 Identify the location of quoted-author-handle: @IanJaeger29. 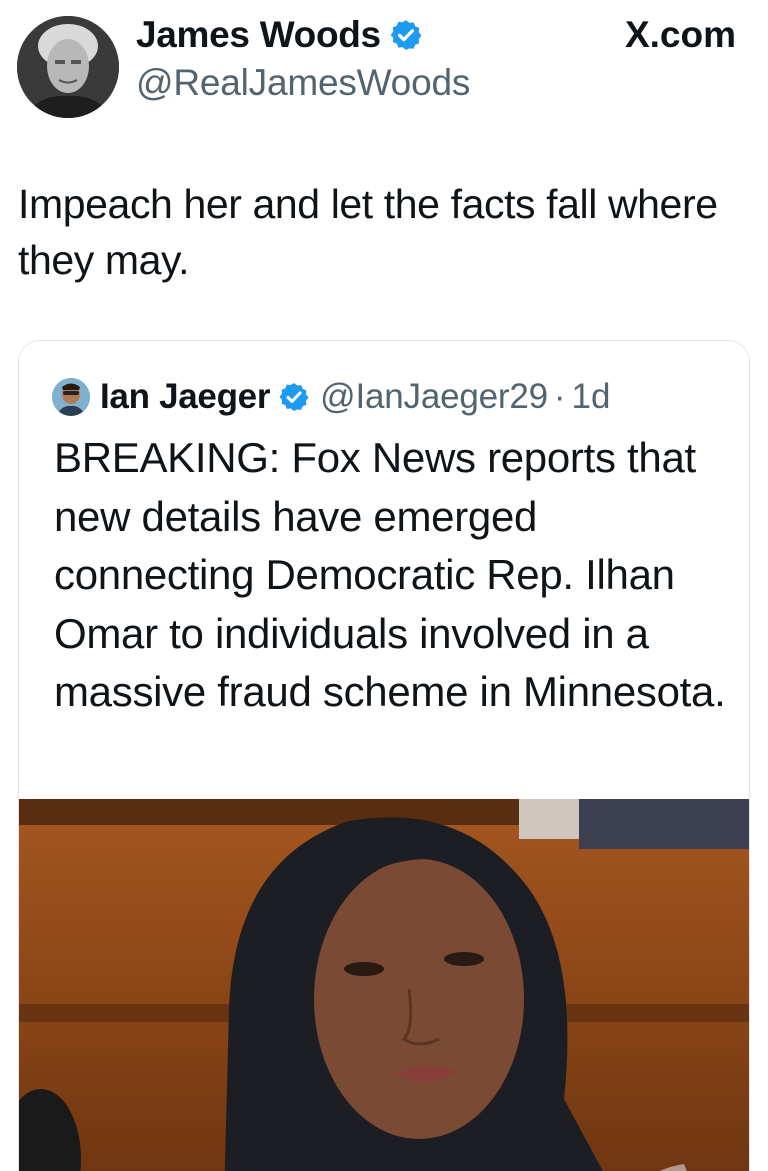
(434, 397).